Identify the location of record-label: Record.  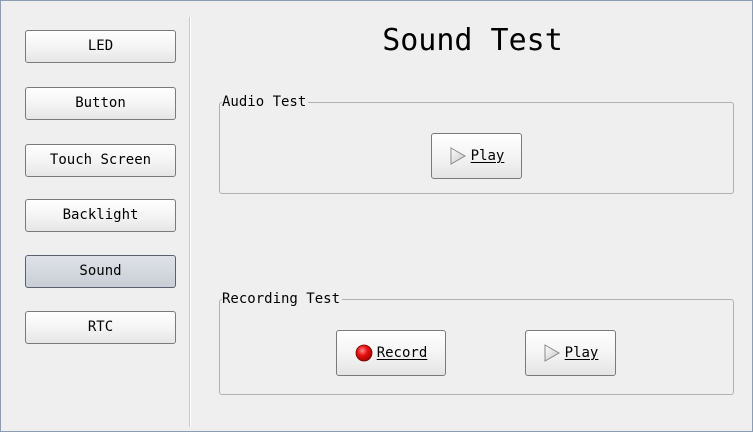
(402, 353).